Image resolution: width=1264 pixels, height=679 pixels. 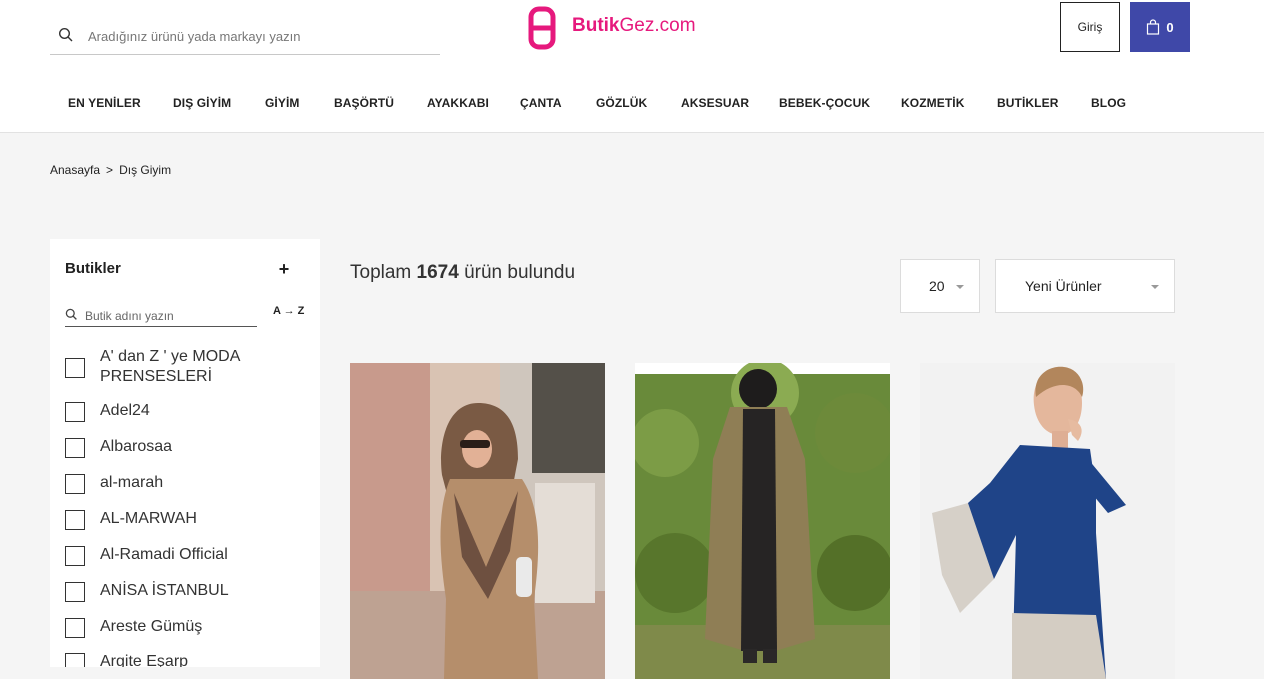 I want to click on boutique-option: AL-MARWAH, so click(x=162, y=519).